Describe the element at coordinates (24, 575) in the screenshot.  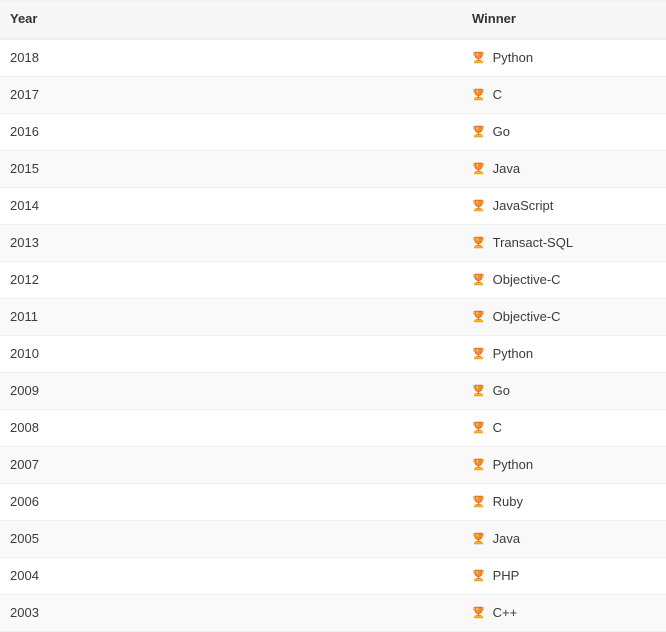
I see `year-label: 2004` at that location.